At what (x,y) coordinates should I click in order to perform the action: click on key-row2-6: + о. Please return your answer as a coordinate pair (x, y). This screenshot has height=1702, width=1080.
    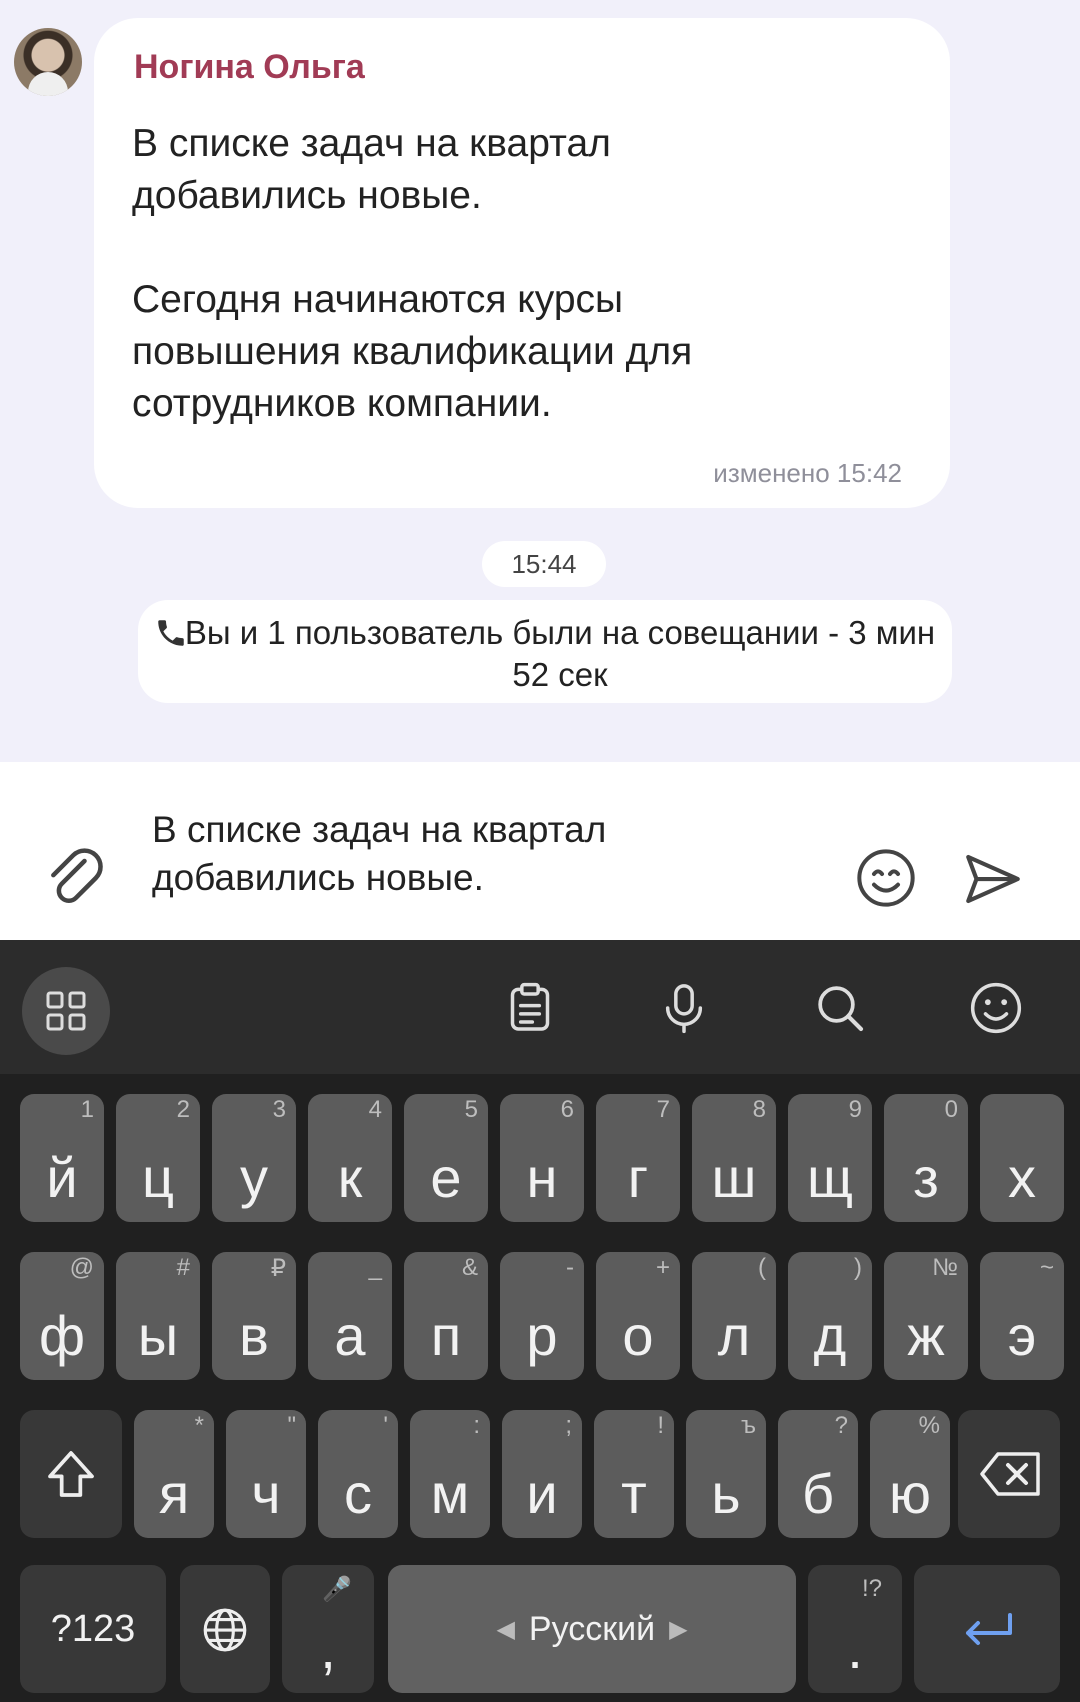
    Looking at the image, I should click on (638, 1316).